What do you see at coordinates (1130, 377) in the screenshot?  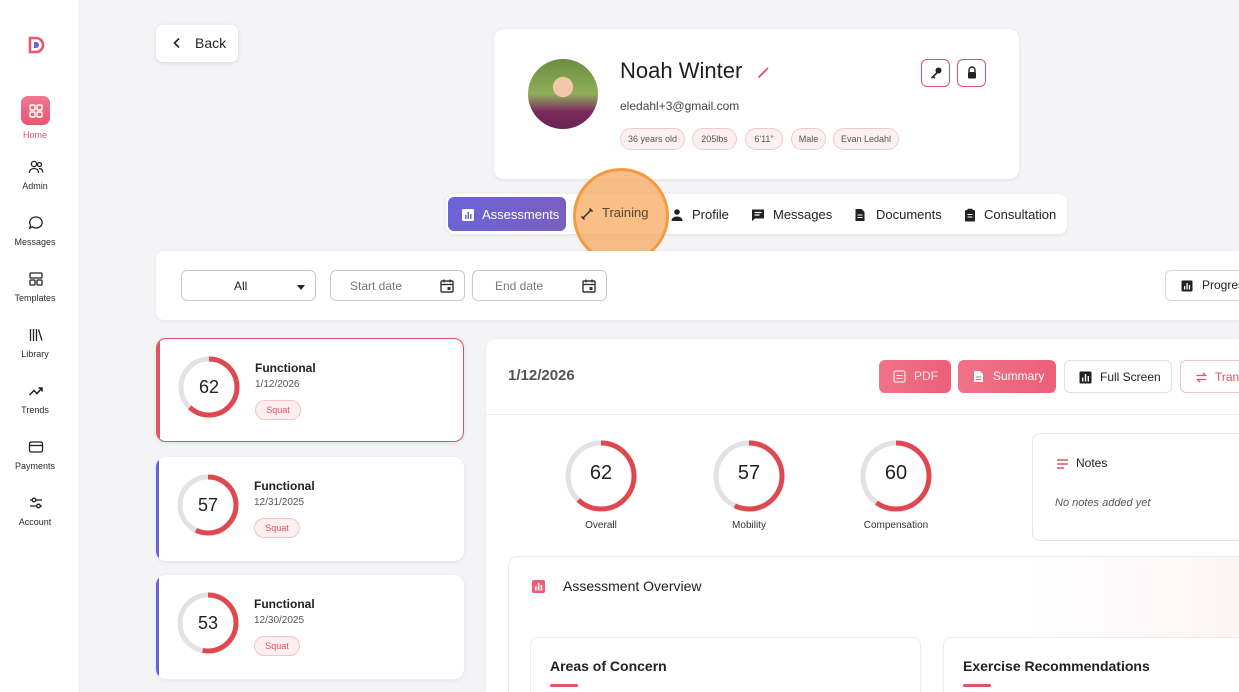 I see `full-screen-label: Full Screen` at bounding box center [1130, 377].